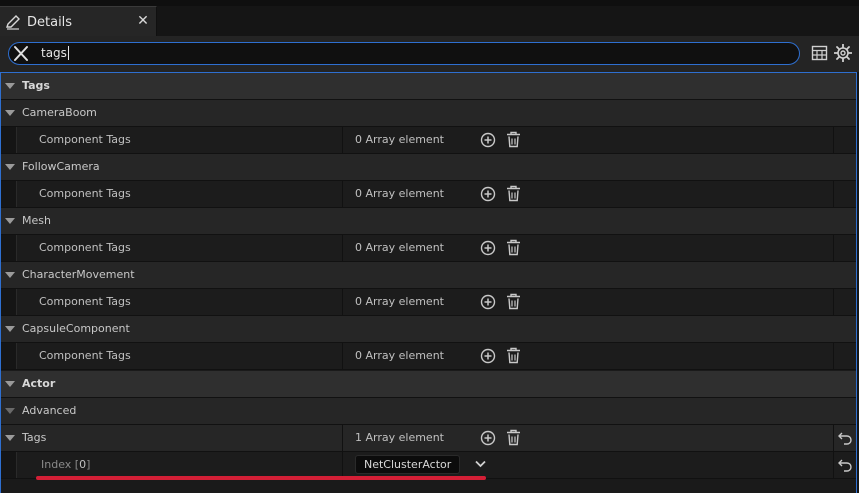 Image resolution: width=859 pixels, height=493 pixels. Describe the element at coordinates (59, 112) in the screenshot. I see `component-label: CameraBoom` at that location.